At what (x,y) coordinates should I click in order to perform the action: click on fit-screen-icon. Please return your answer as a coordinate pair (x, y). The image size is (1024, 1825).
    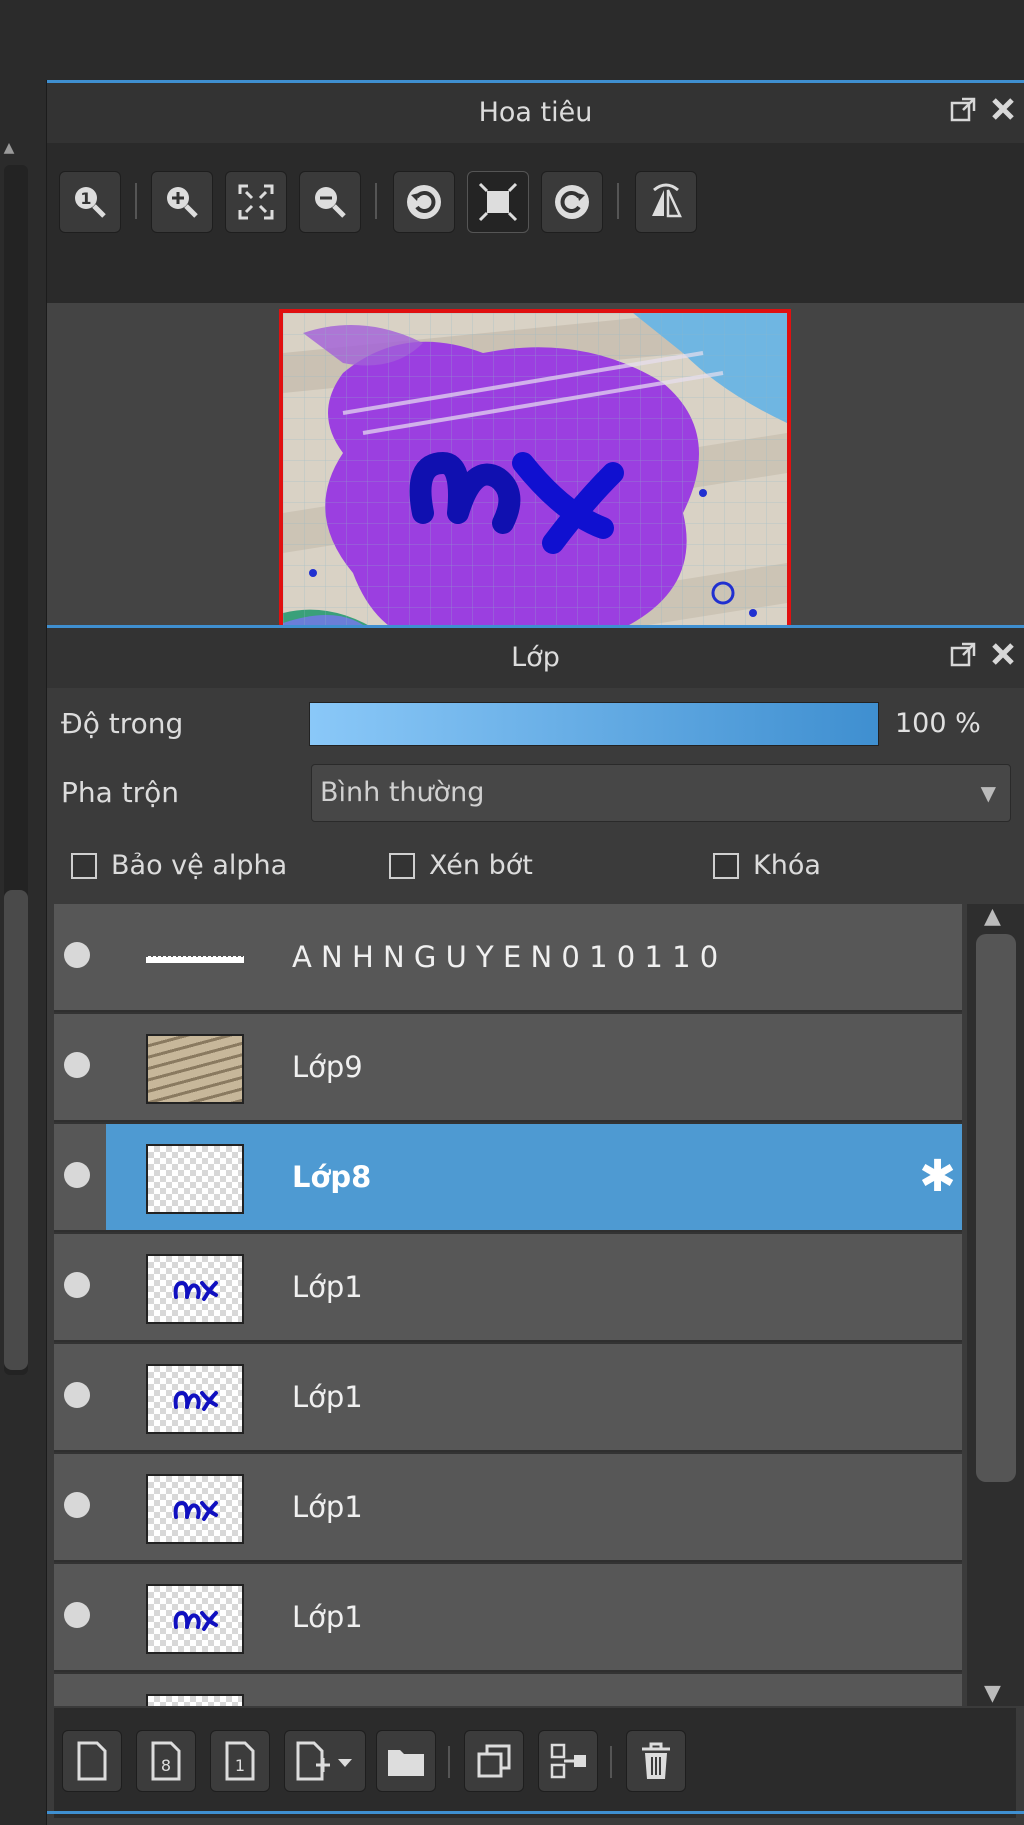
    Looking at the image, I should click on (256, 202).